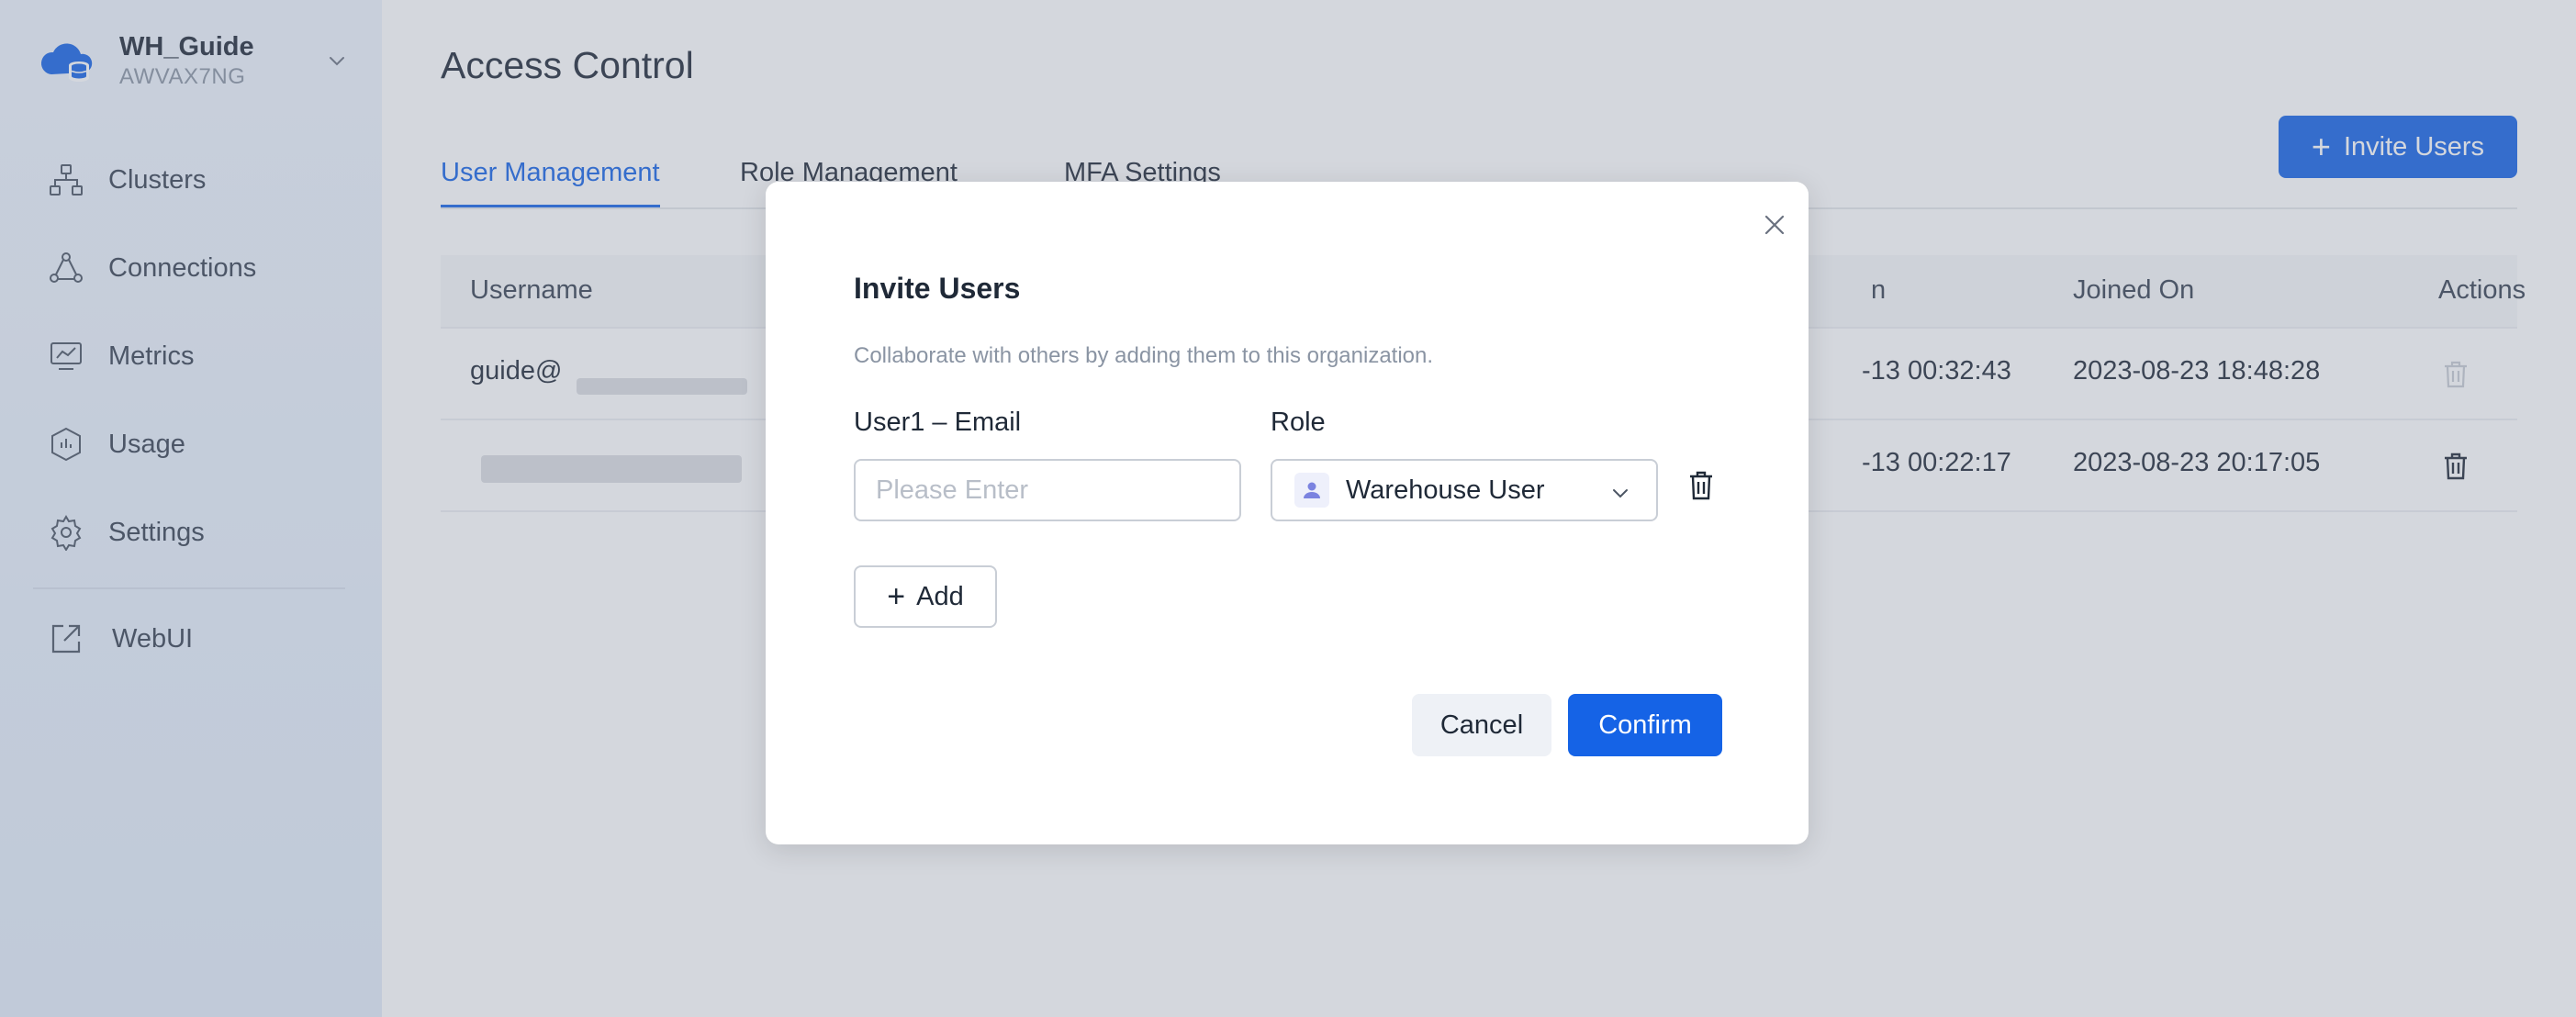  I want to click on cancel-button: Cancel, so click(1481, 725).